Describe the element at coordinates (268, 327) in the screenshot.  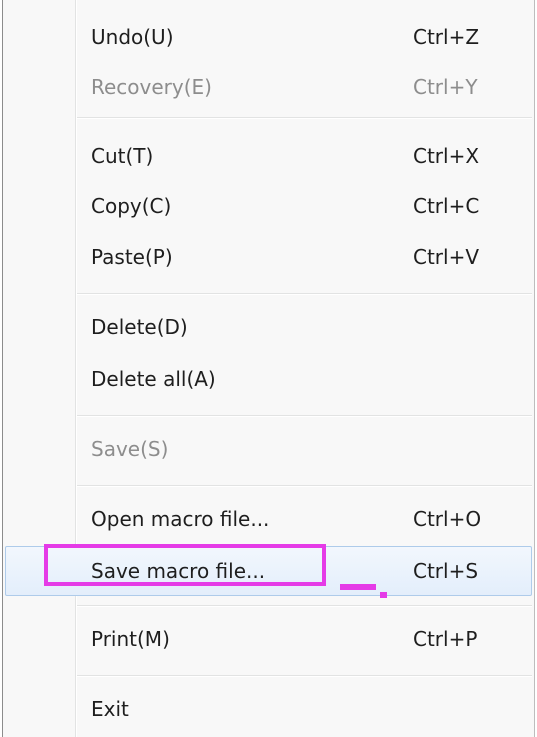
I see `menu-item-delete: Delete(D)` at that location.